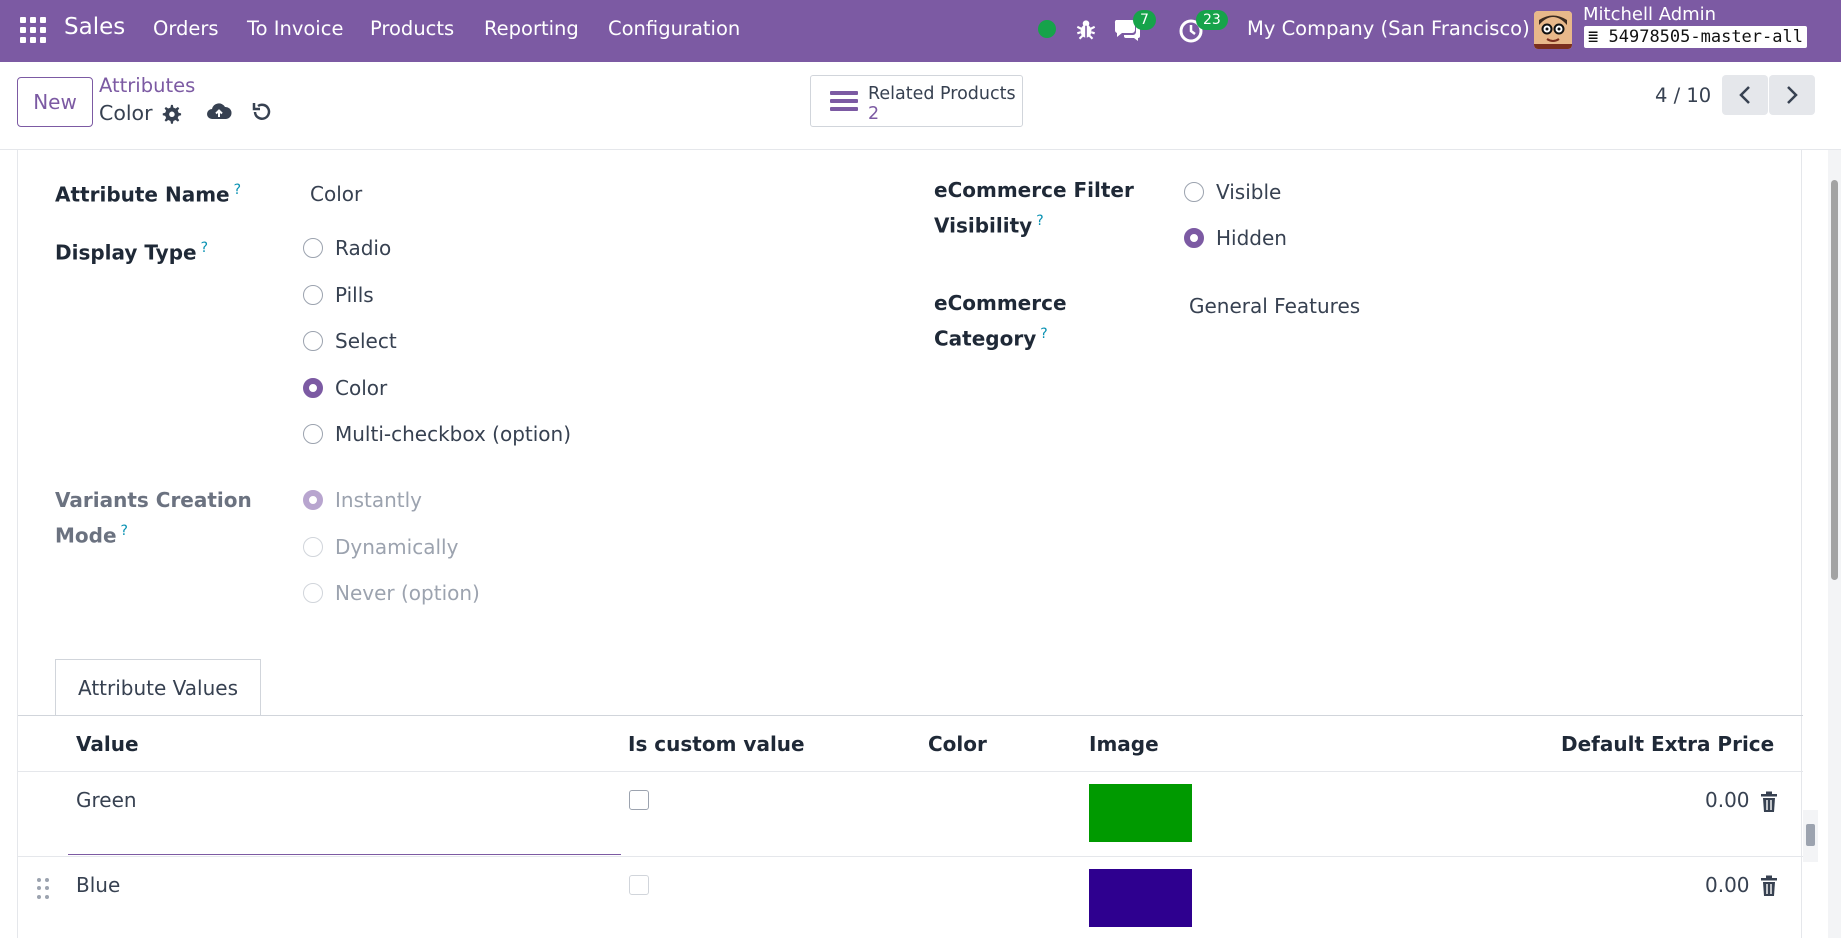 This screenshot has width=1841, height=938. I want to click on activity-count-badge: 23, so click(1212, 20).